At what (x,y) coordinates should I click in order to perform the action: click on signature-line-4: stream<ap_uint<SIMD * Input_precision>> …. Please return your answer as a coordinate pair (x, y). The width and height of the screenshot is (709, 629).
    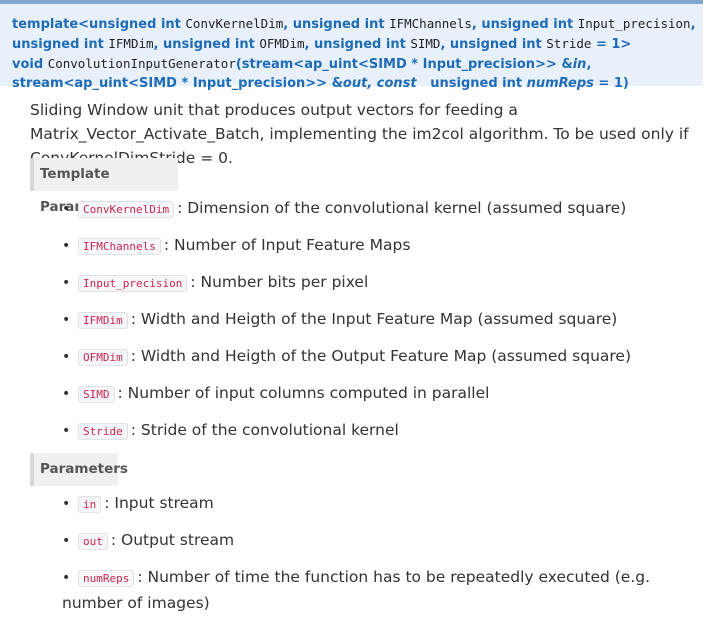
    Looking at the image, I should click on (357, 83).